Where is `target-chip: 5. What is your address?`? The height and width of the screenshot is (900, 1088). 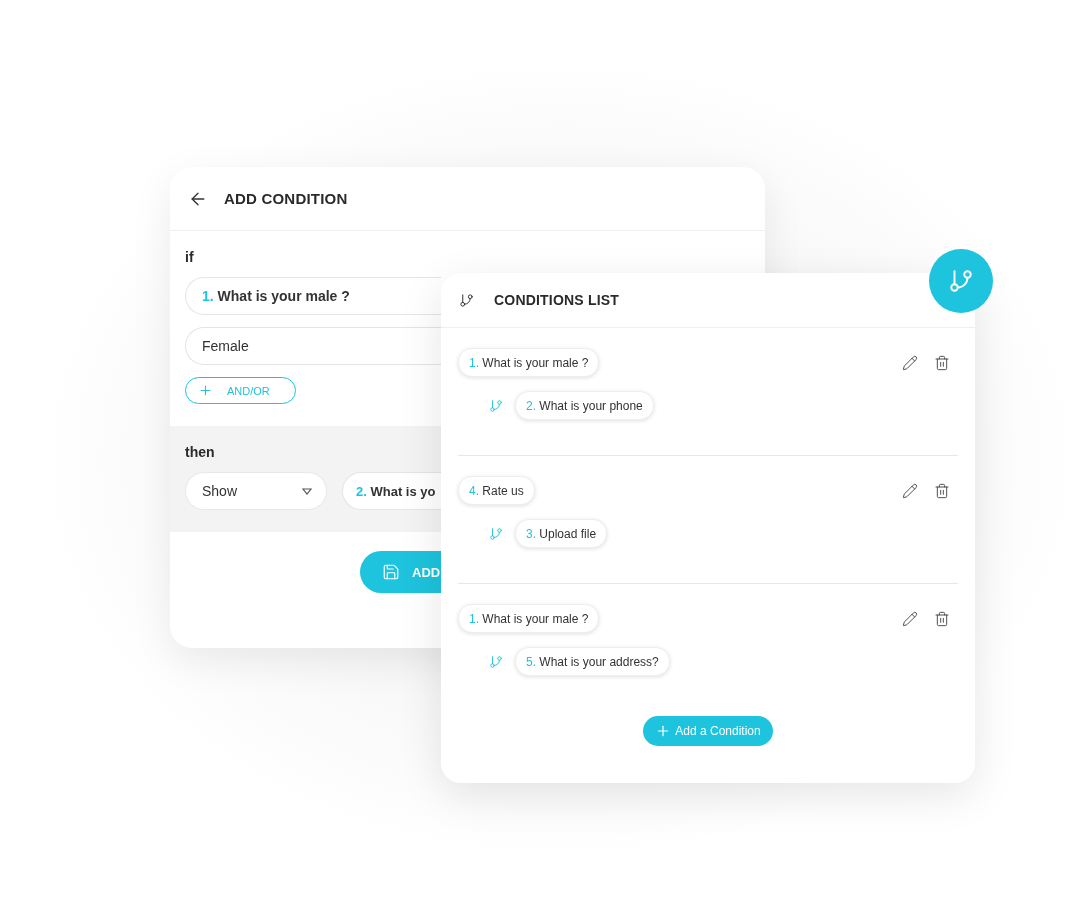
target-chip: 5. What is your address? is located at coordinates (592, 661).